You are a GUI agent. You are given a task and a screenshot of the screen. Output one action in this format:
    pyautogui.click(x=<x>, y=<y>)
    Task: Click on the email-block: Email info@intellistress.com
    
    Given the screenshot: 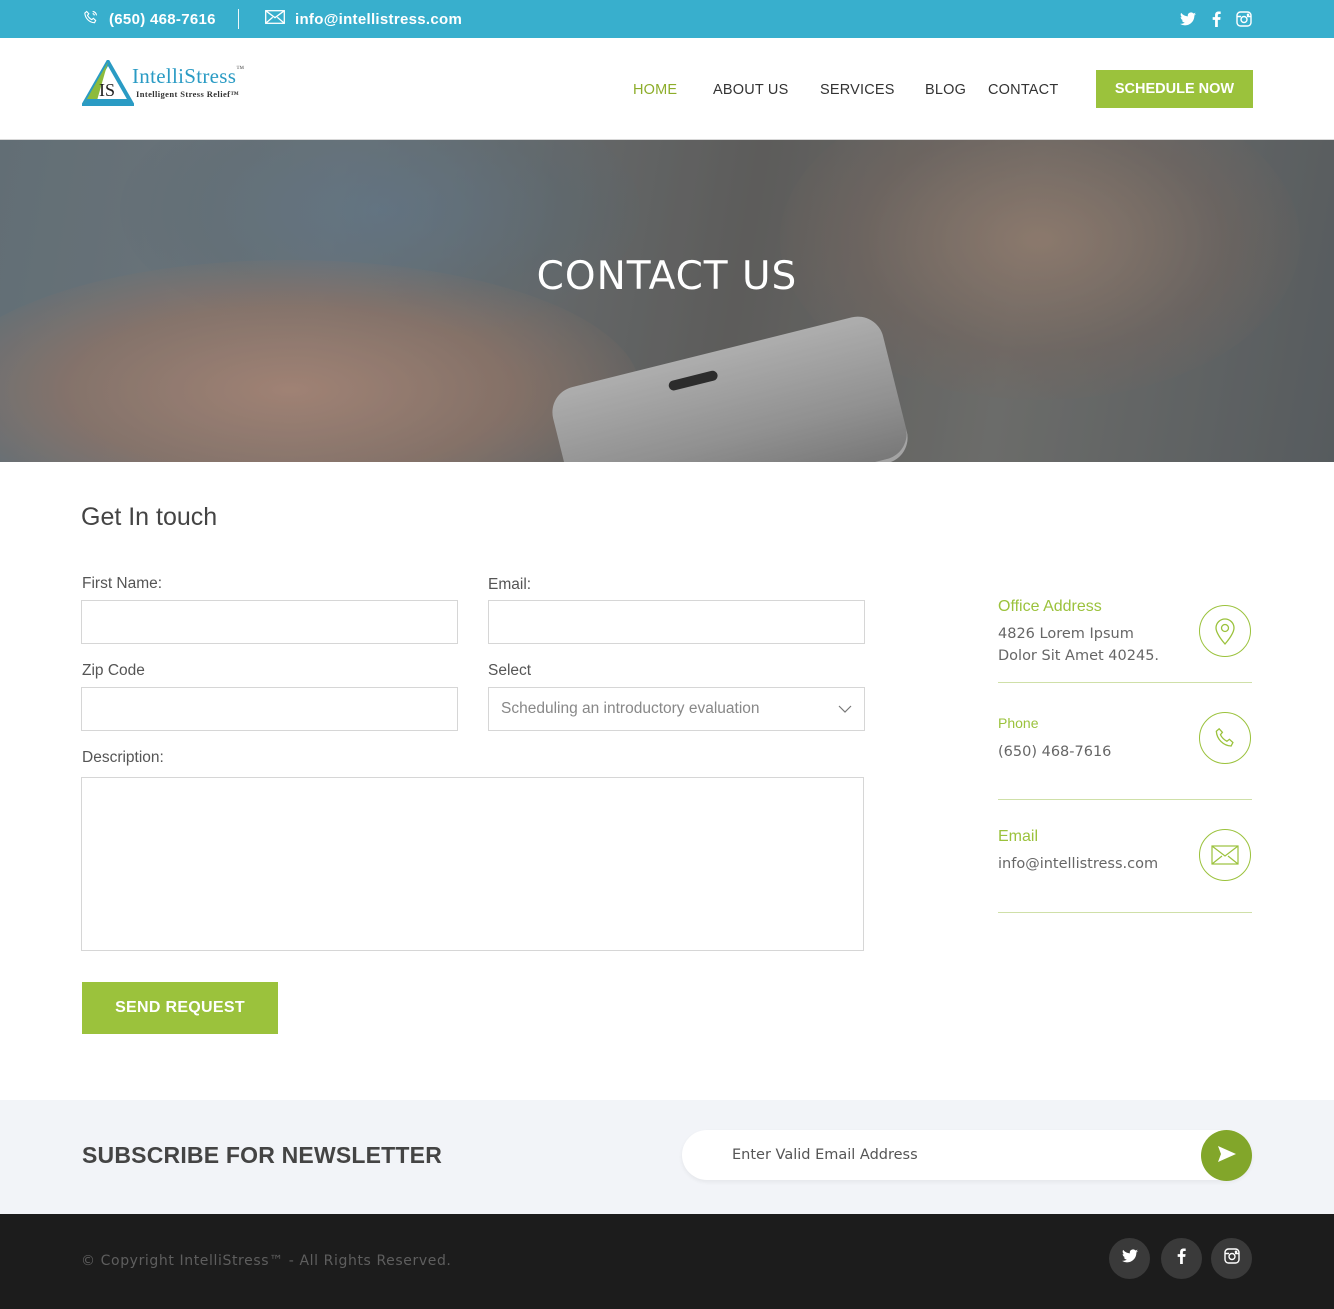 What is the action you would take?
    pyautogui.click(x=1125, y=866)
    